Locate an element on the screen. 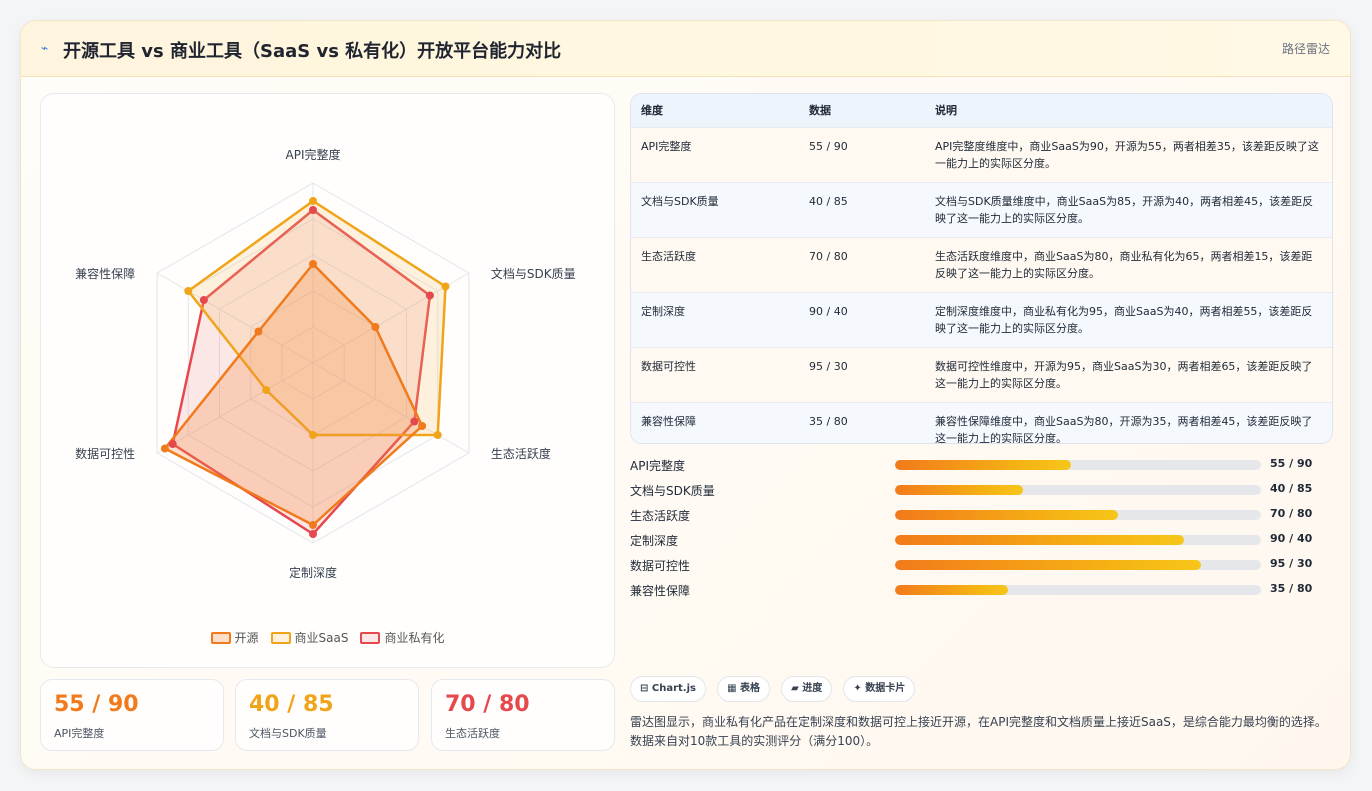  kpi-card: 40 / 85 文档与SDK质量 is located at coordinates (327, 715).